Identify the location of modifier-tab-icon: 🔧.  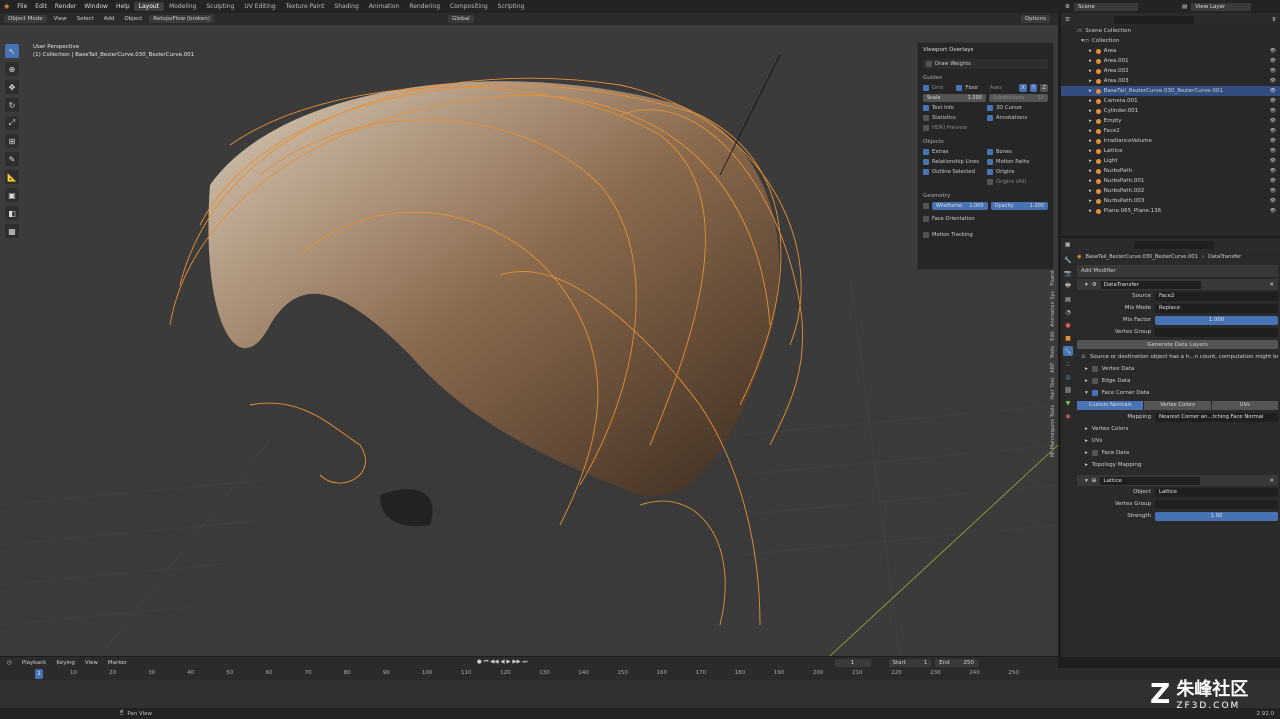
(1068, 351).